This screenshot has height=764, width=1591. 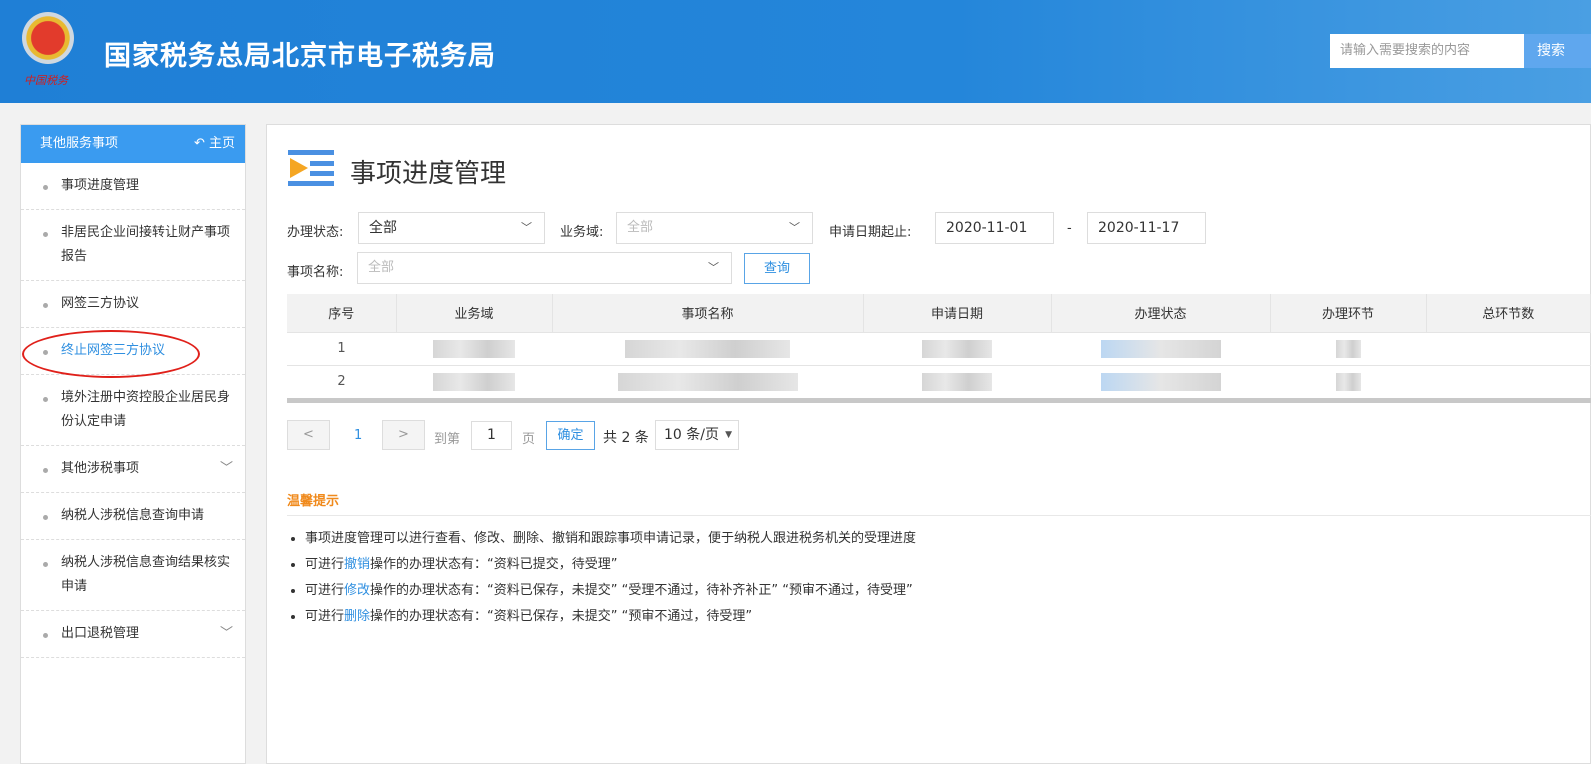 I want to click on sidebar-item-label: 出口退税管理, so click(x=100, y=633).